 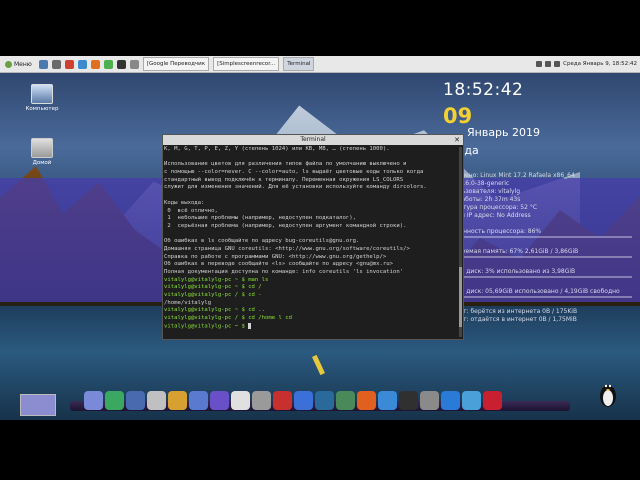 What do you see at coordinates (198, 400) in the screenshot?
I see `help-icon` at bounding box center [198, 400].